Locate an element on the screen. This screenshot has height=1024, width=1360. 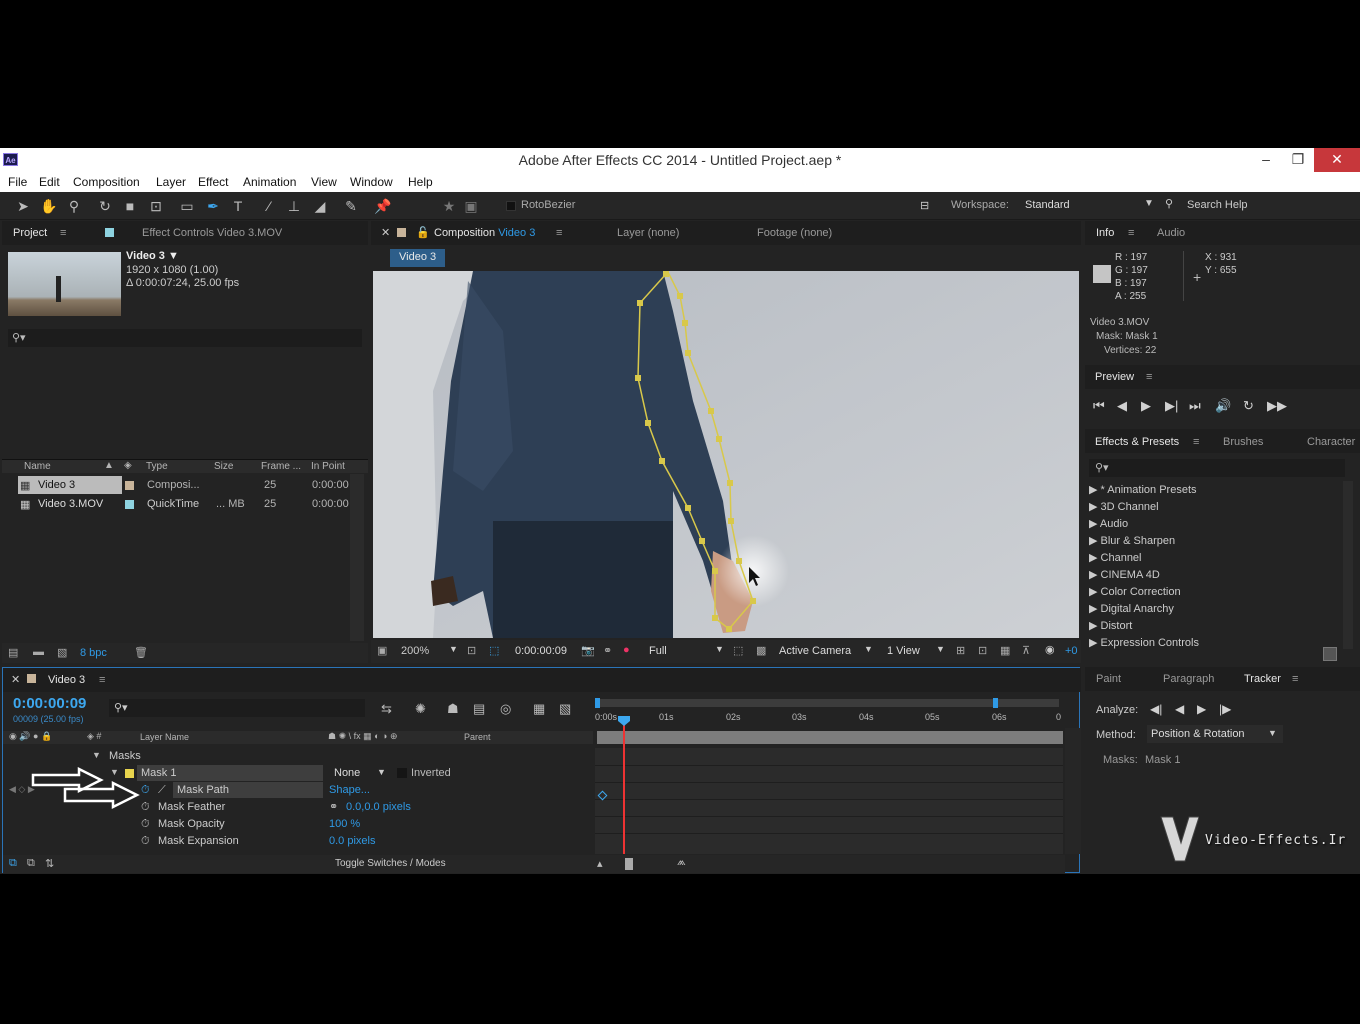
resolution-select: Full is located at coordinates (658, 651).